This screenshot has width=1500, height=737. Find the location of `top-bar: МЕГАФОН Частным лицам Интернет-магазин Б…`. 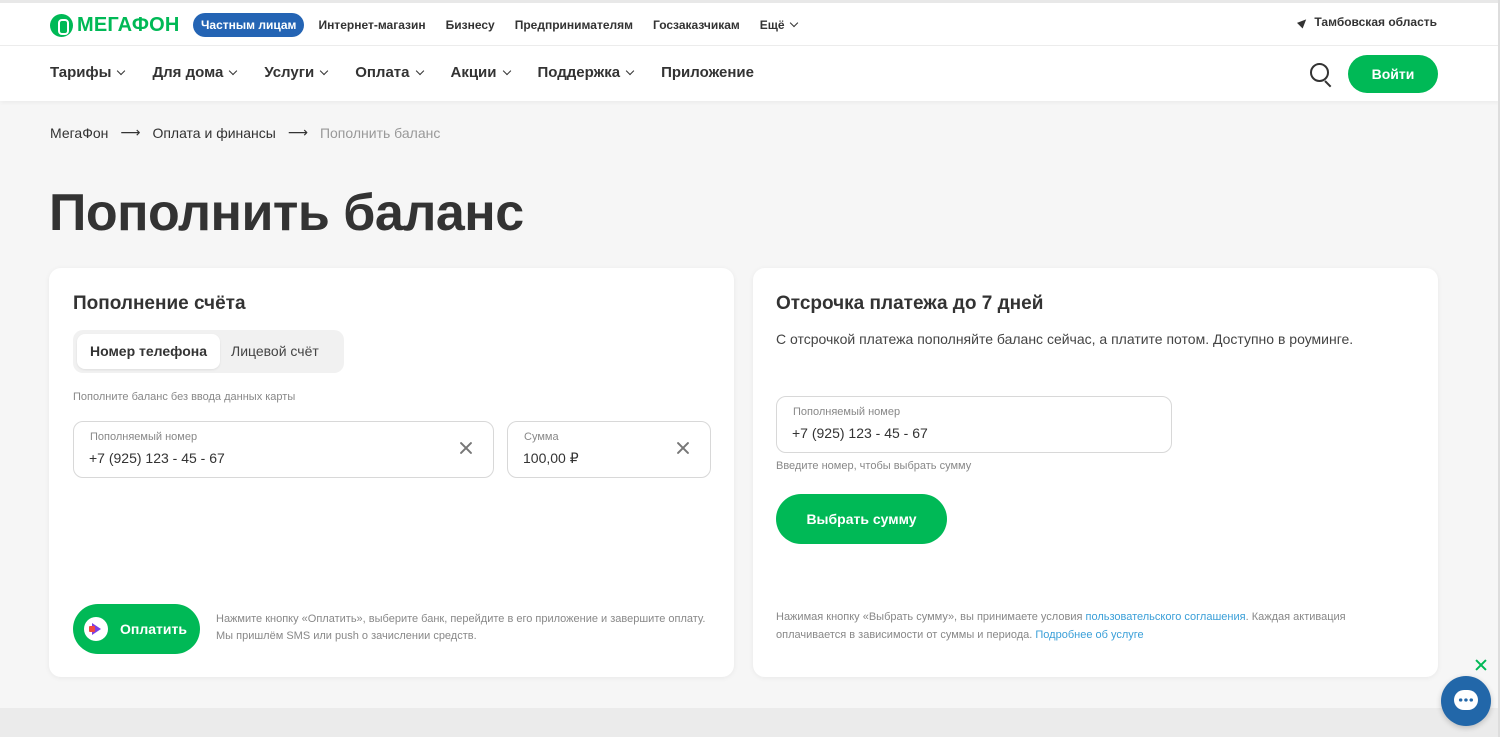

top-bar: МЕГАФОН Частным лицам Интернет-магазин Б… is located at coordinates (750, 23).